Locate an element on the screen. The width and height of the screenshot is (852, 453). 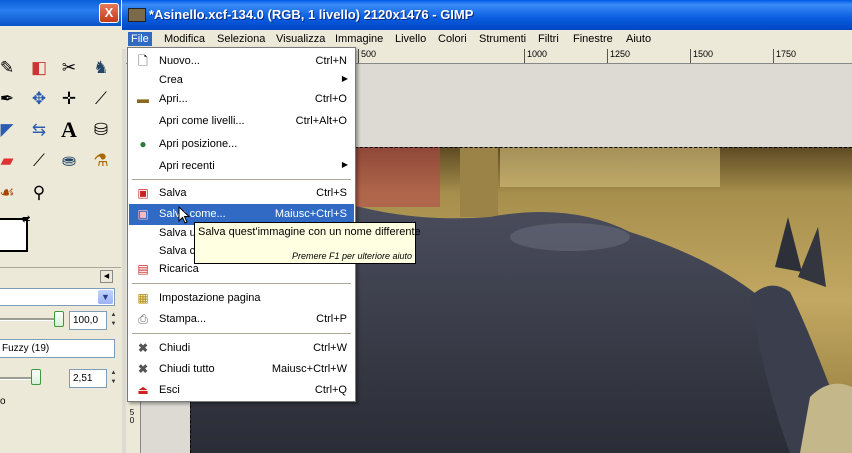
menu-item-stampa: ⎙ Stampa... Ctrl+P is located at coordinates (241, 319).